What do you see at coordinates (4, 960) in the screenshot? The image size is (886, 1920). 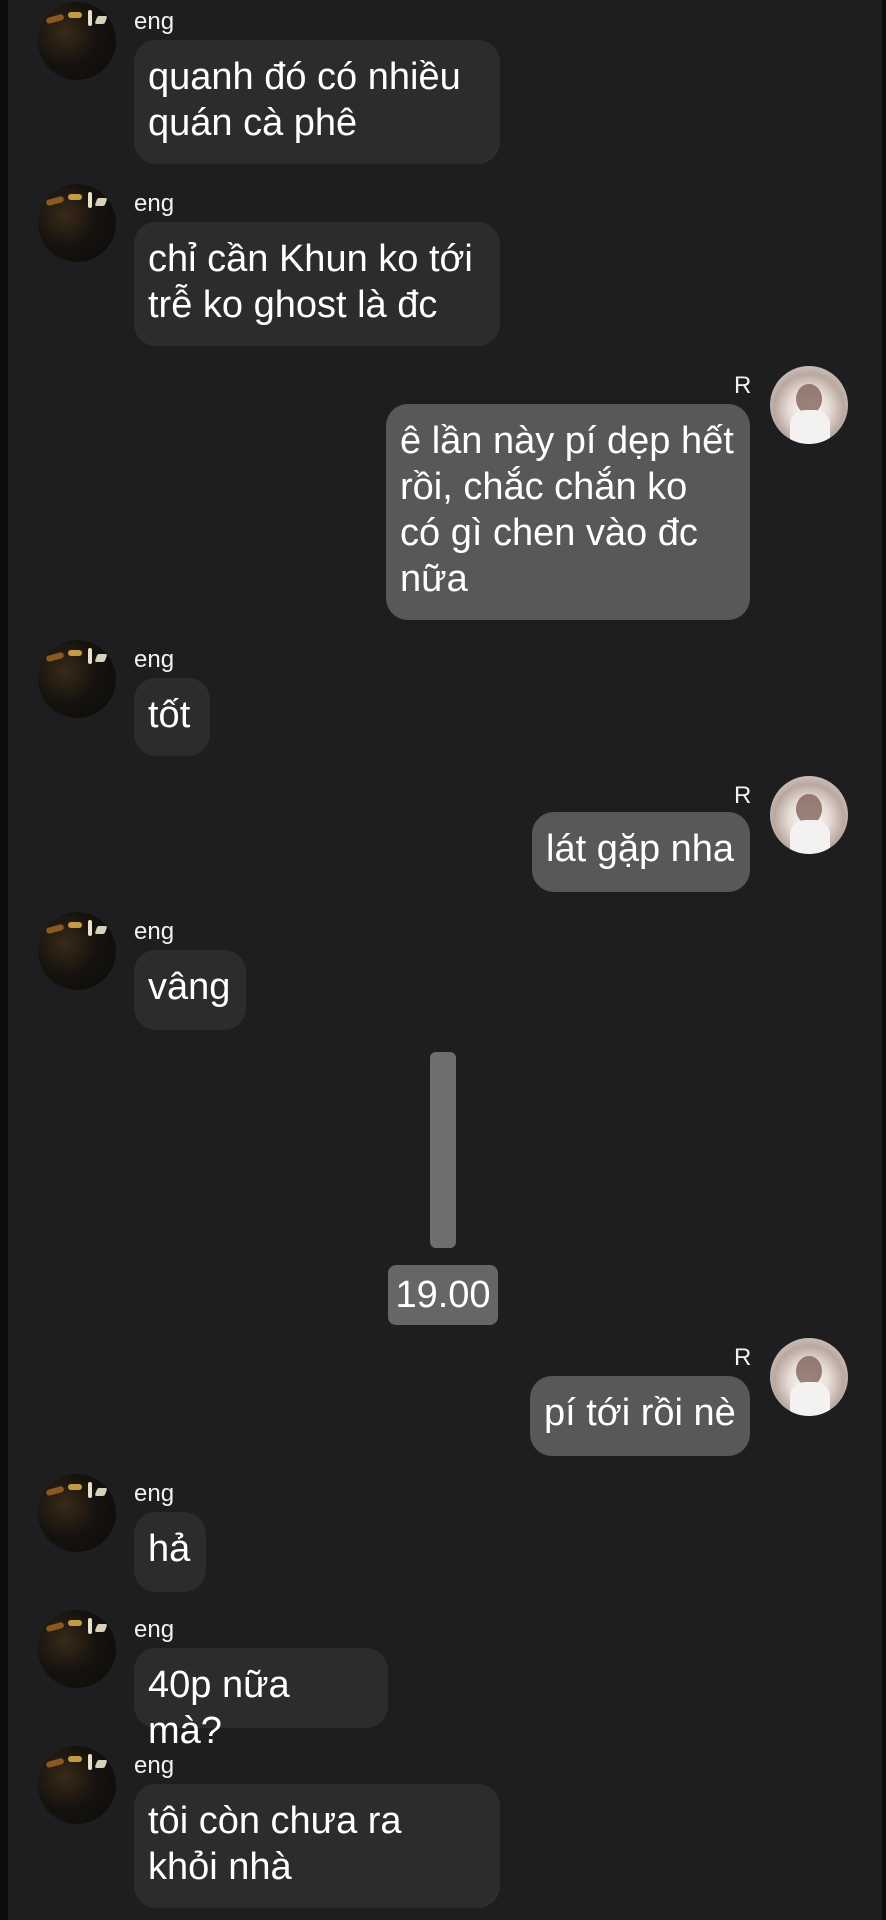 I see `left-edge` at bounding box center [4, 960].